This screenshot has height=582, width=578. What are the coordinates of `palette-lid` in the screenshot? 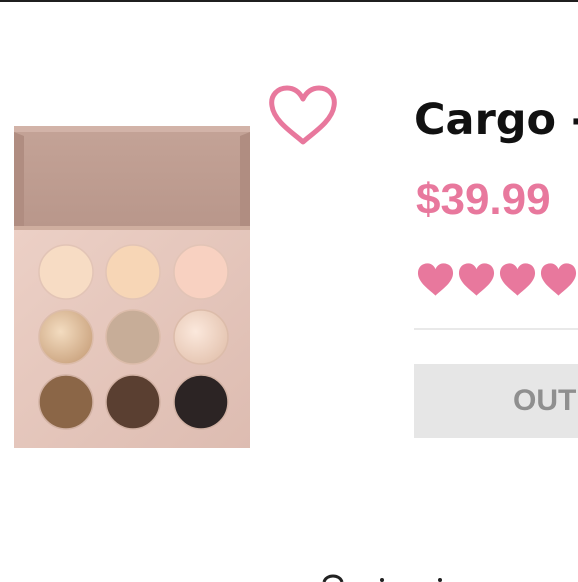 It's located at (132, 180).